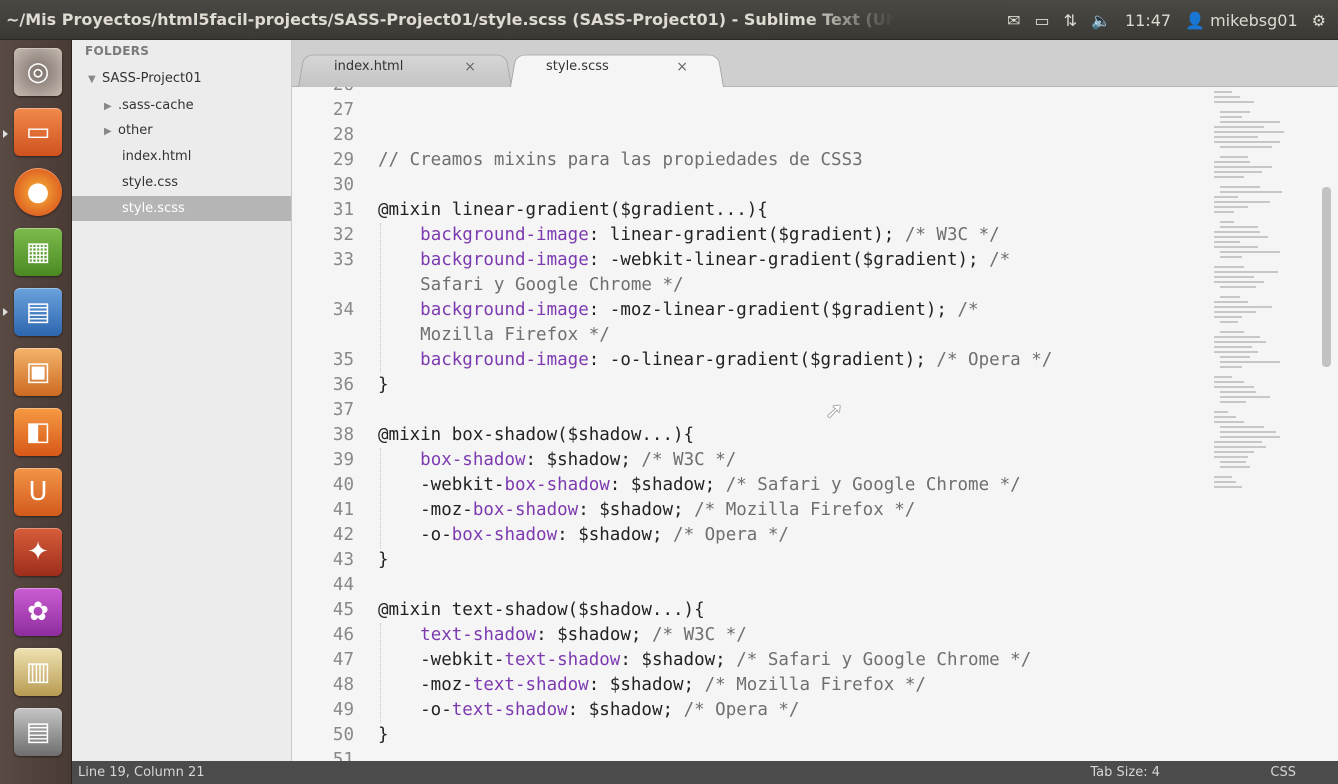  Describe the element at coordinates (343, 185) in the screenshot. I see `line-number: 30` at that location.